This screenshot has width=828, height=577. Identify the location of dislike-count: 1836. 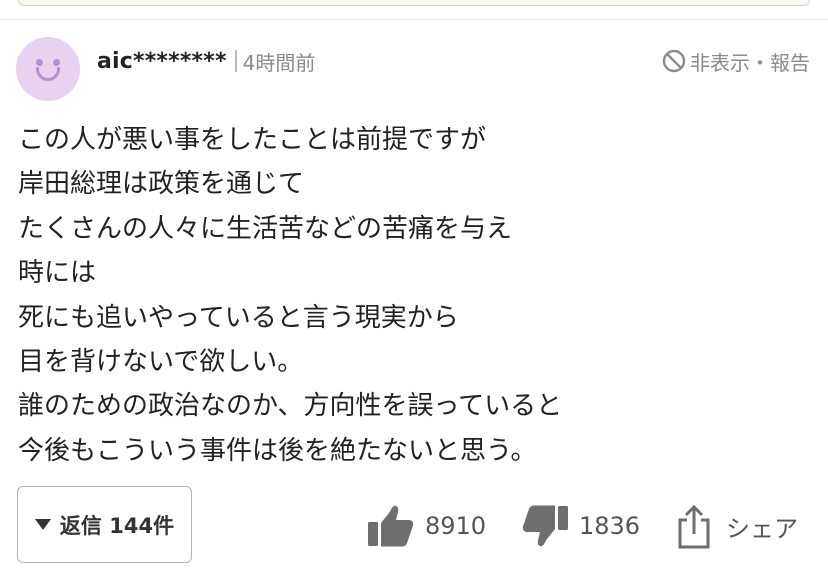
(610, 526).